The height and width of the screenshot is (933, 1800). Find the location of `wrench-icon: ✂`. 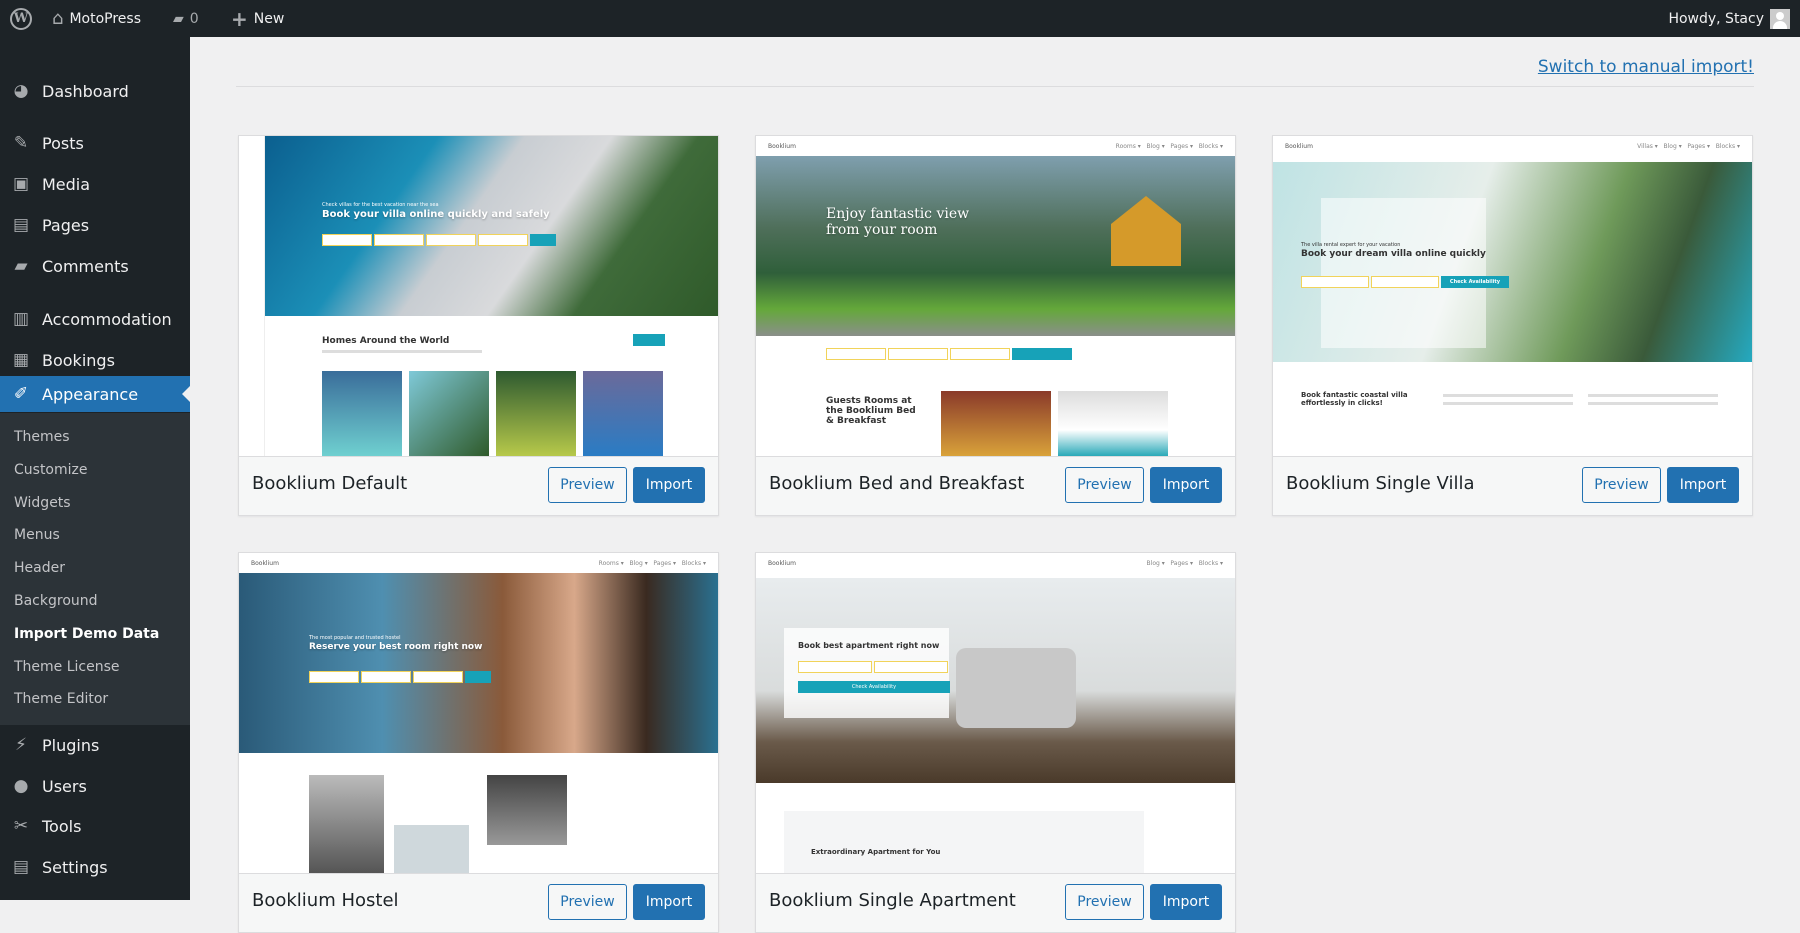

wrench-icon: ✂ is located at coordinates (21, 826).